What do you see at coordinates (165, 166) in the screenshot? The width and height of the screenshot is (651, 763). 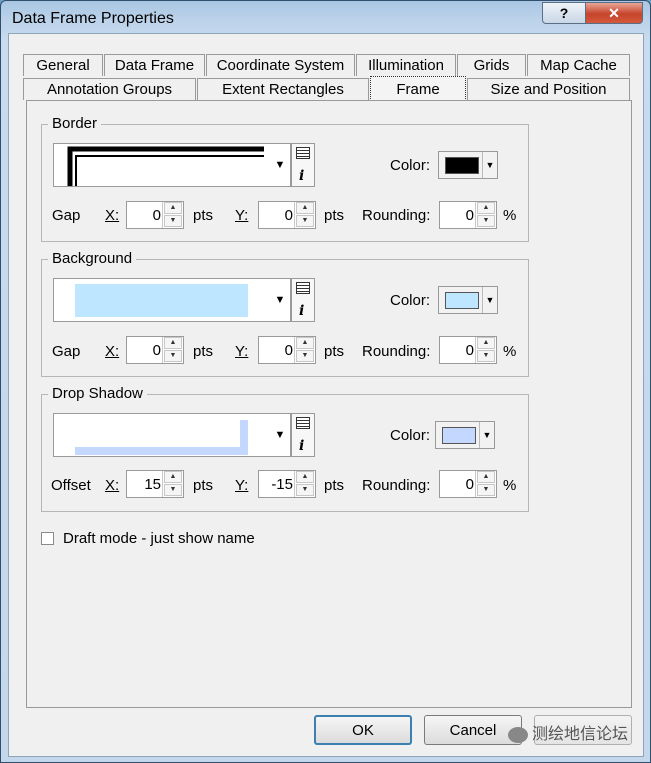 I see `border-style-preview` at bounding box center [165, 166].